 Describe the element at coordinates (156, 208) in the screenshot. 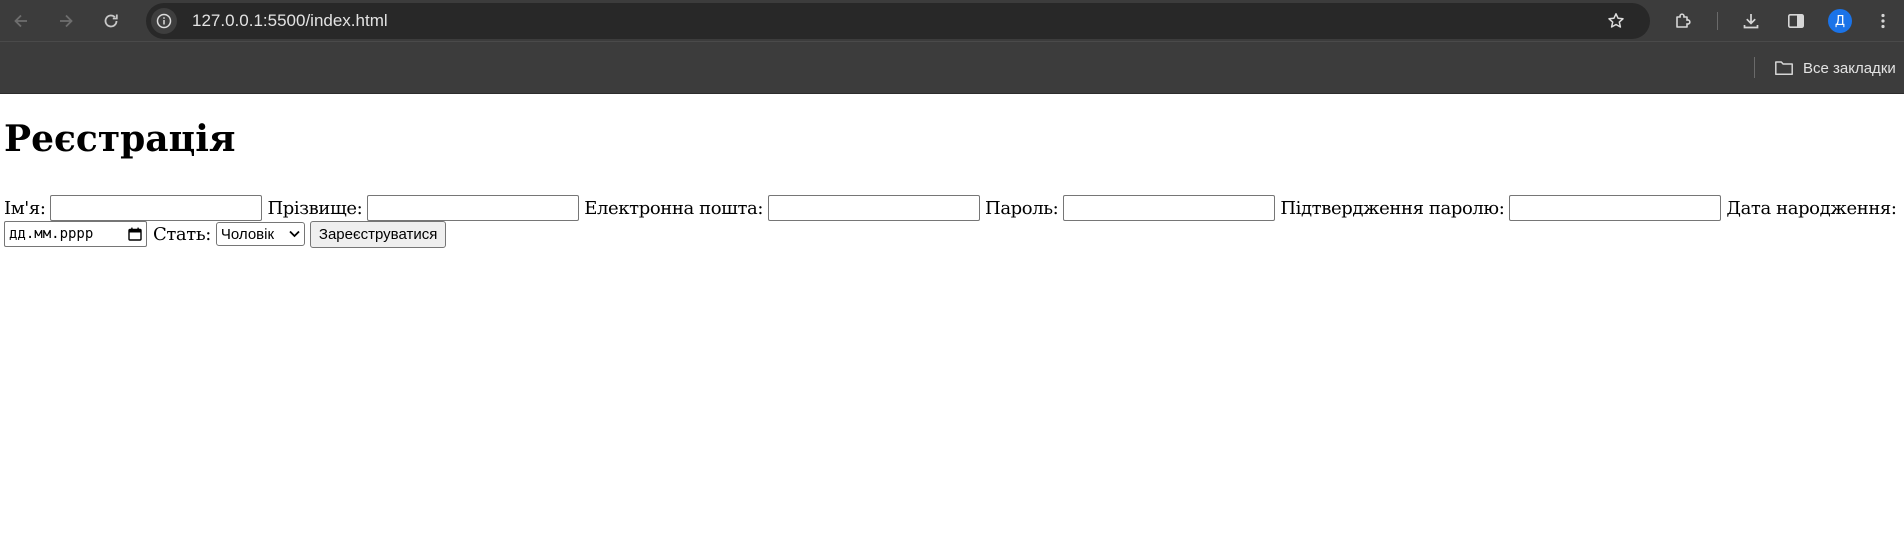

I see `first-name-input` at that location.